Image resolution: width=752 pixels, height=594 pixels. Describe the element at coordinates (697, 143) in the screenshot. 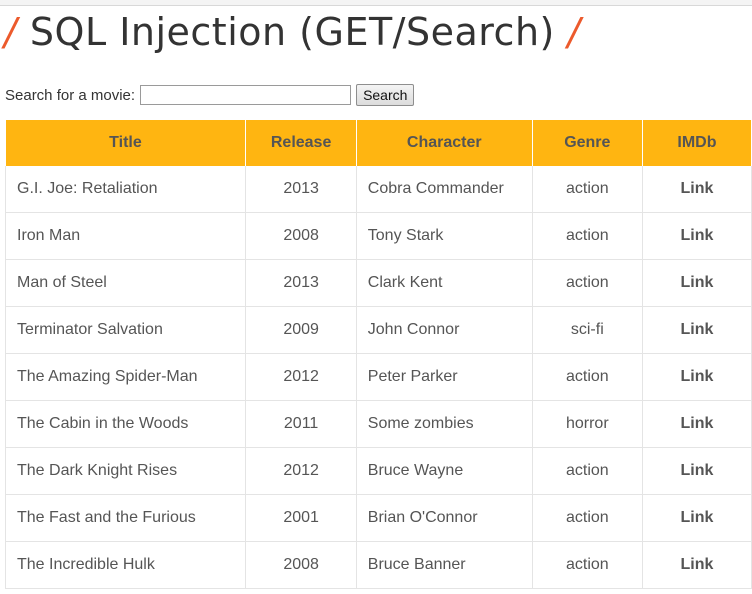

I see `column-header-imdb: IMDb` at that location.